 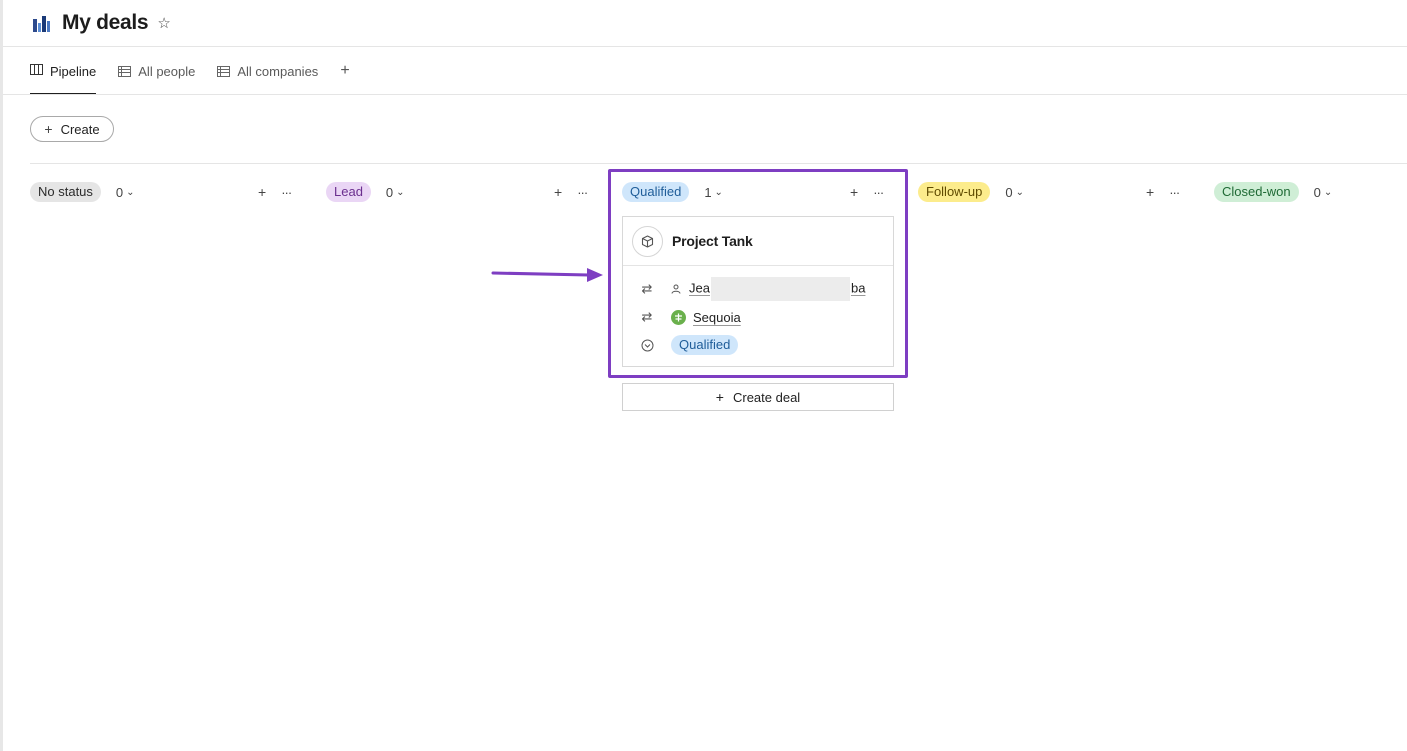 I want to click on status-circle-icon, so click(x=647, y=345).